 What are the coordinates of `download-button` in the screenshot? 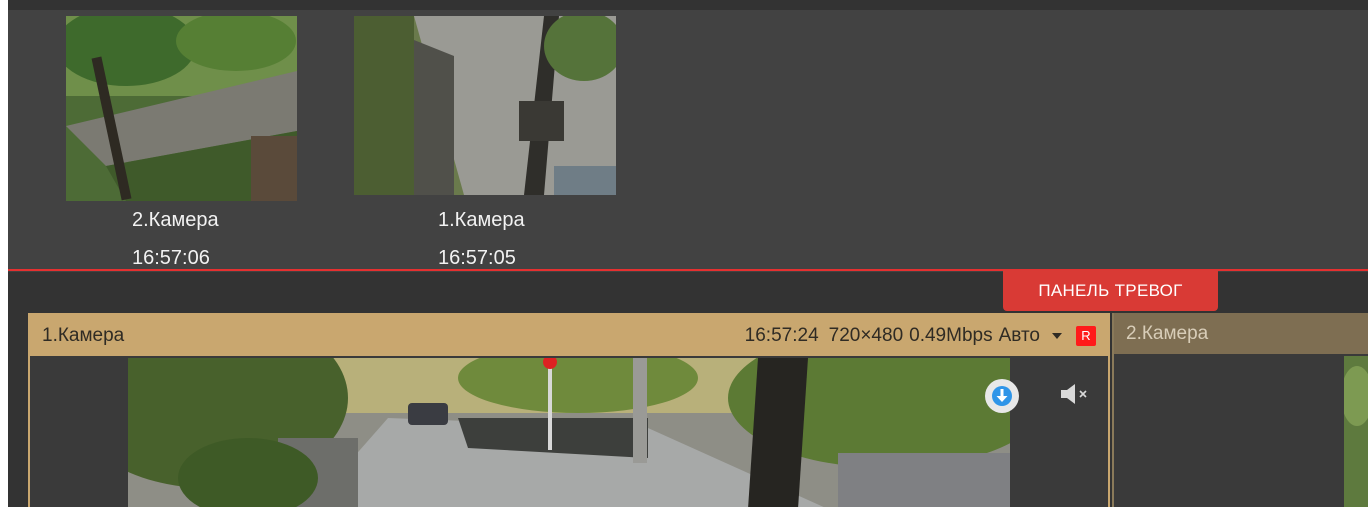 It's located at (1002, 396).